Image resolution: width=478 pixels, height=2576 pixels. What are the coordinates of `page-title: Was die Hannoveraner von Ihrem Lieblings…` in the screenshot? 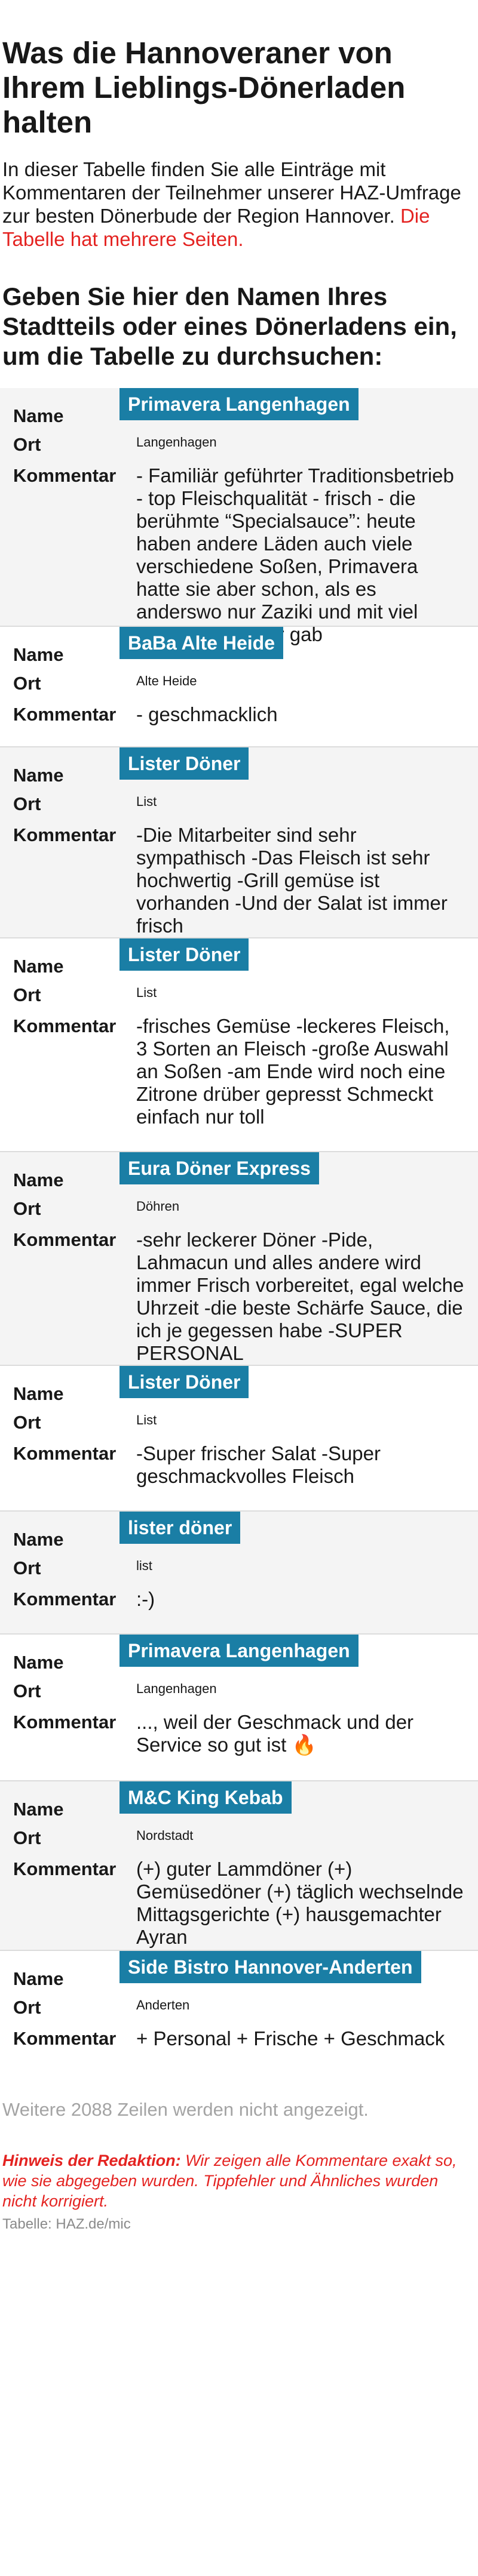 It's located at (204, 87).